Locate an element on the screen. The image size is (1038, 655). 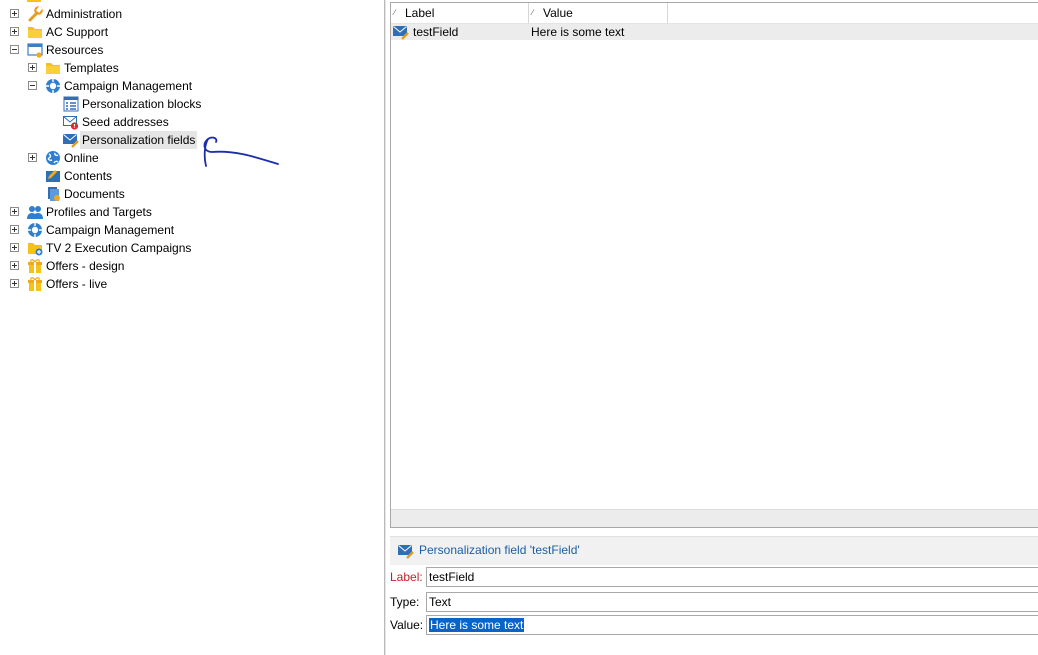
tree-item-seed-addresses: Seed addresses is located at coordinates (150, 122).